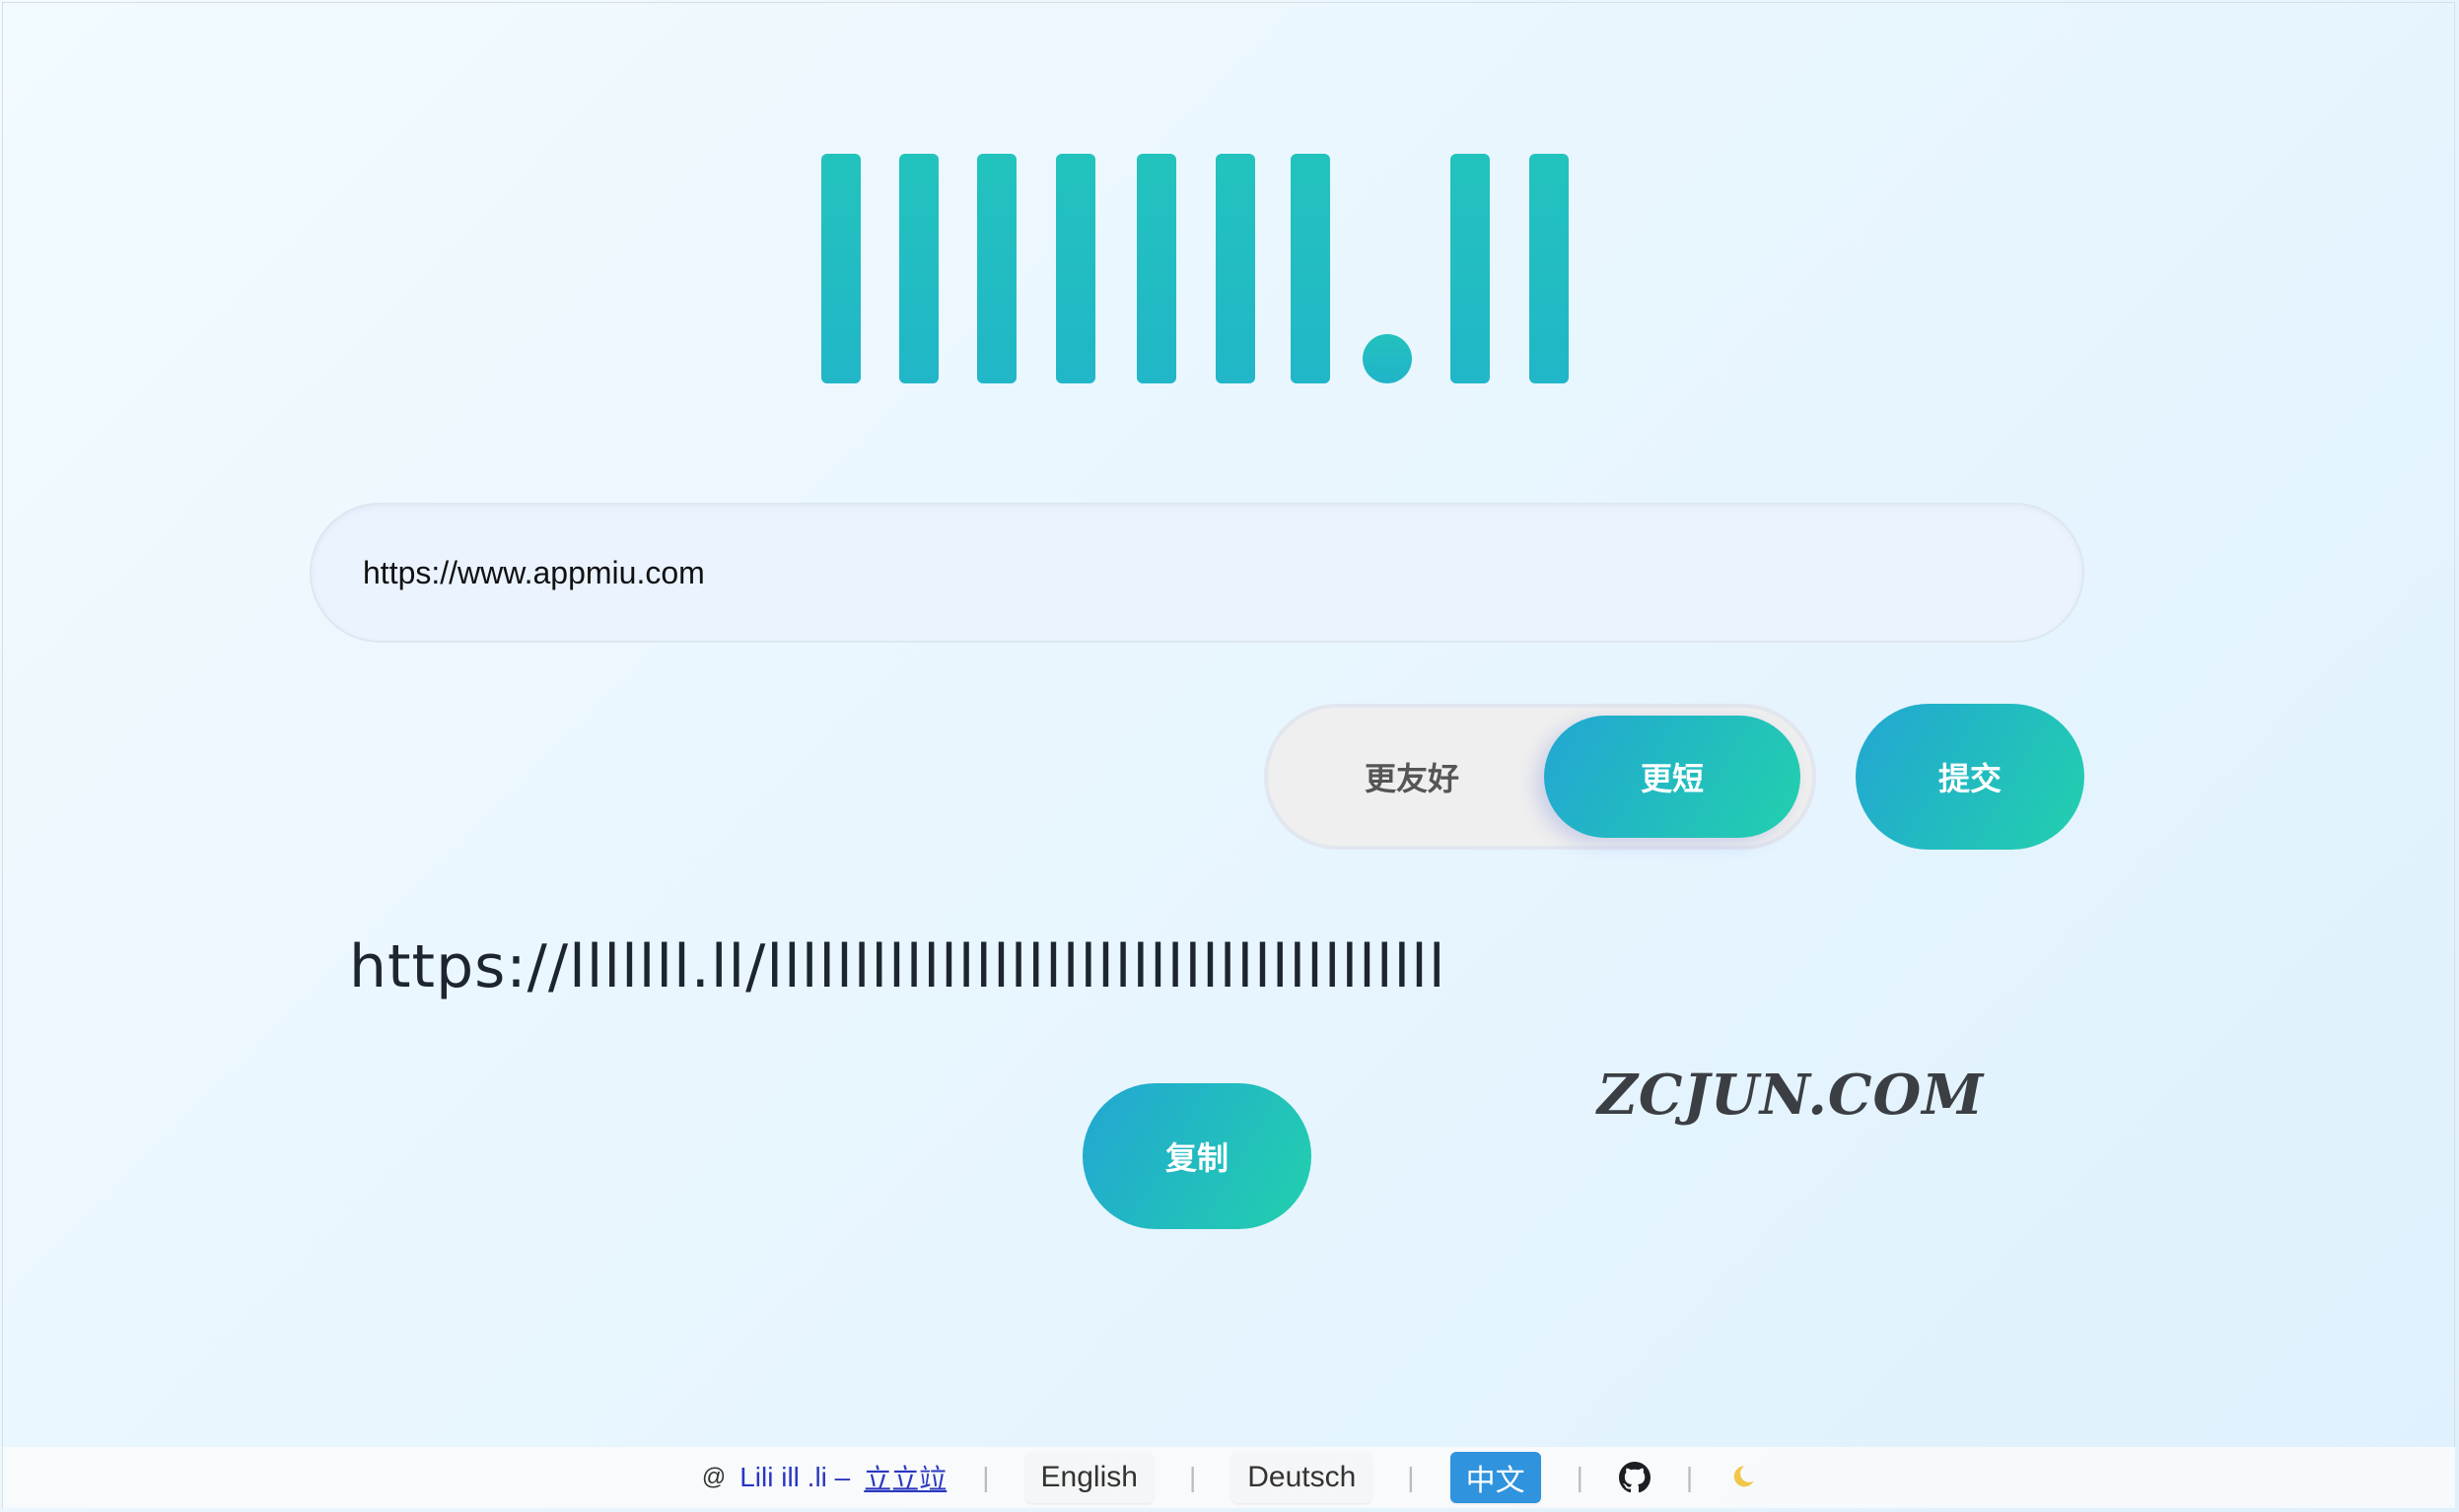 The height and width of the screenshot is (1512, 2459). Describe the element at coordinates (1412, 777) in the screenshot. I see `mode-option-friendly: 更友好` at that location.